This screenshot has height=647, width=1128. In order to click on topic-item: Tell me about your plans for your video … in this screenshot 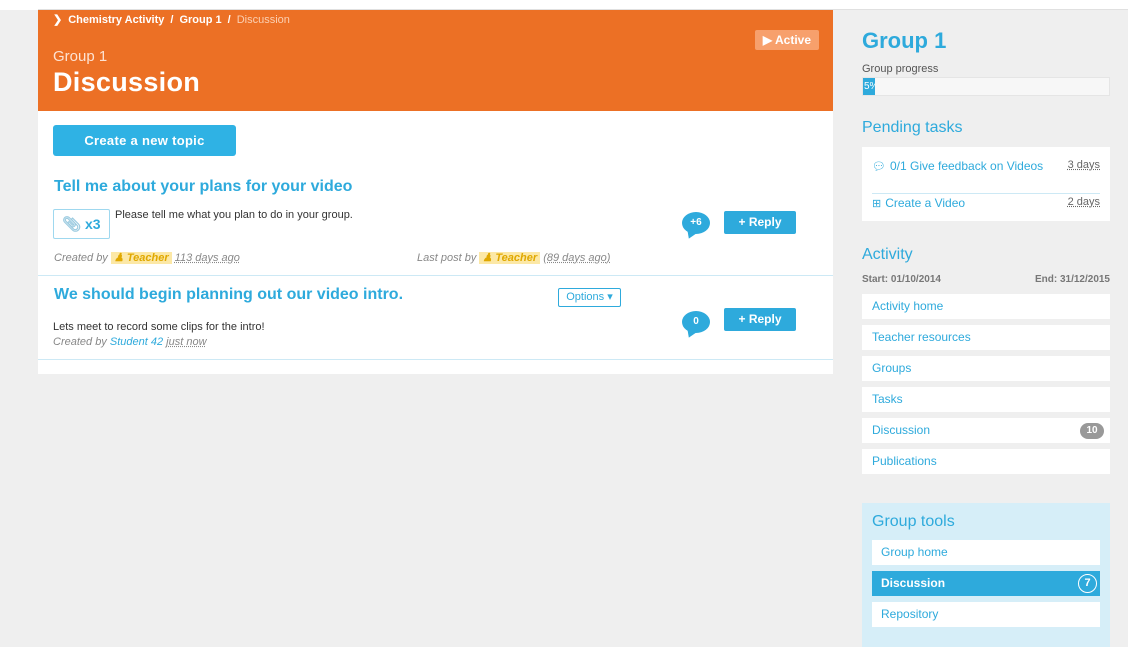, I will do `click(435, 223)`.